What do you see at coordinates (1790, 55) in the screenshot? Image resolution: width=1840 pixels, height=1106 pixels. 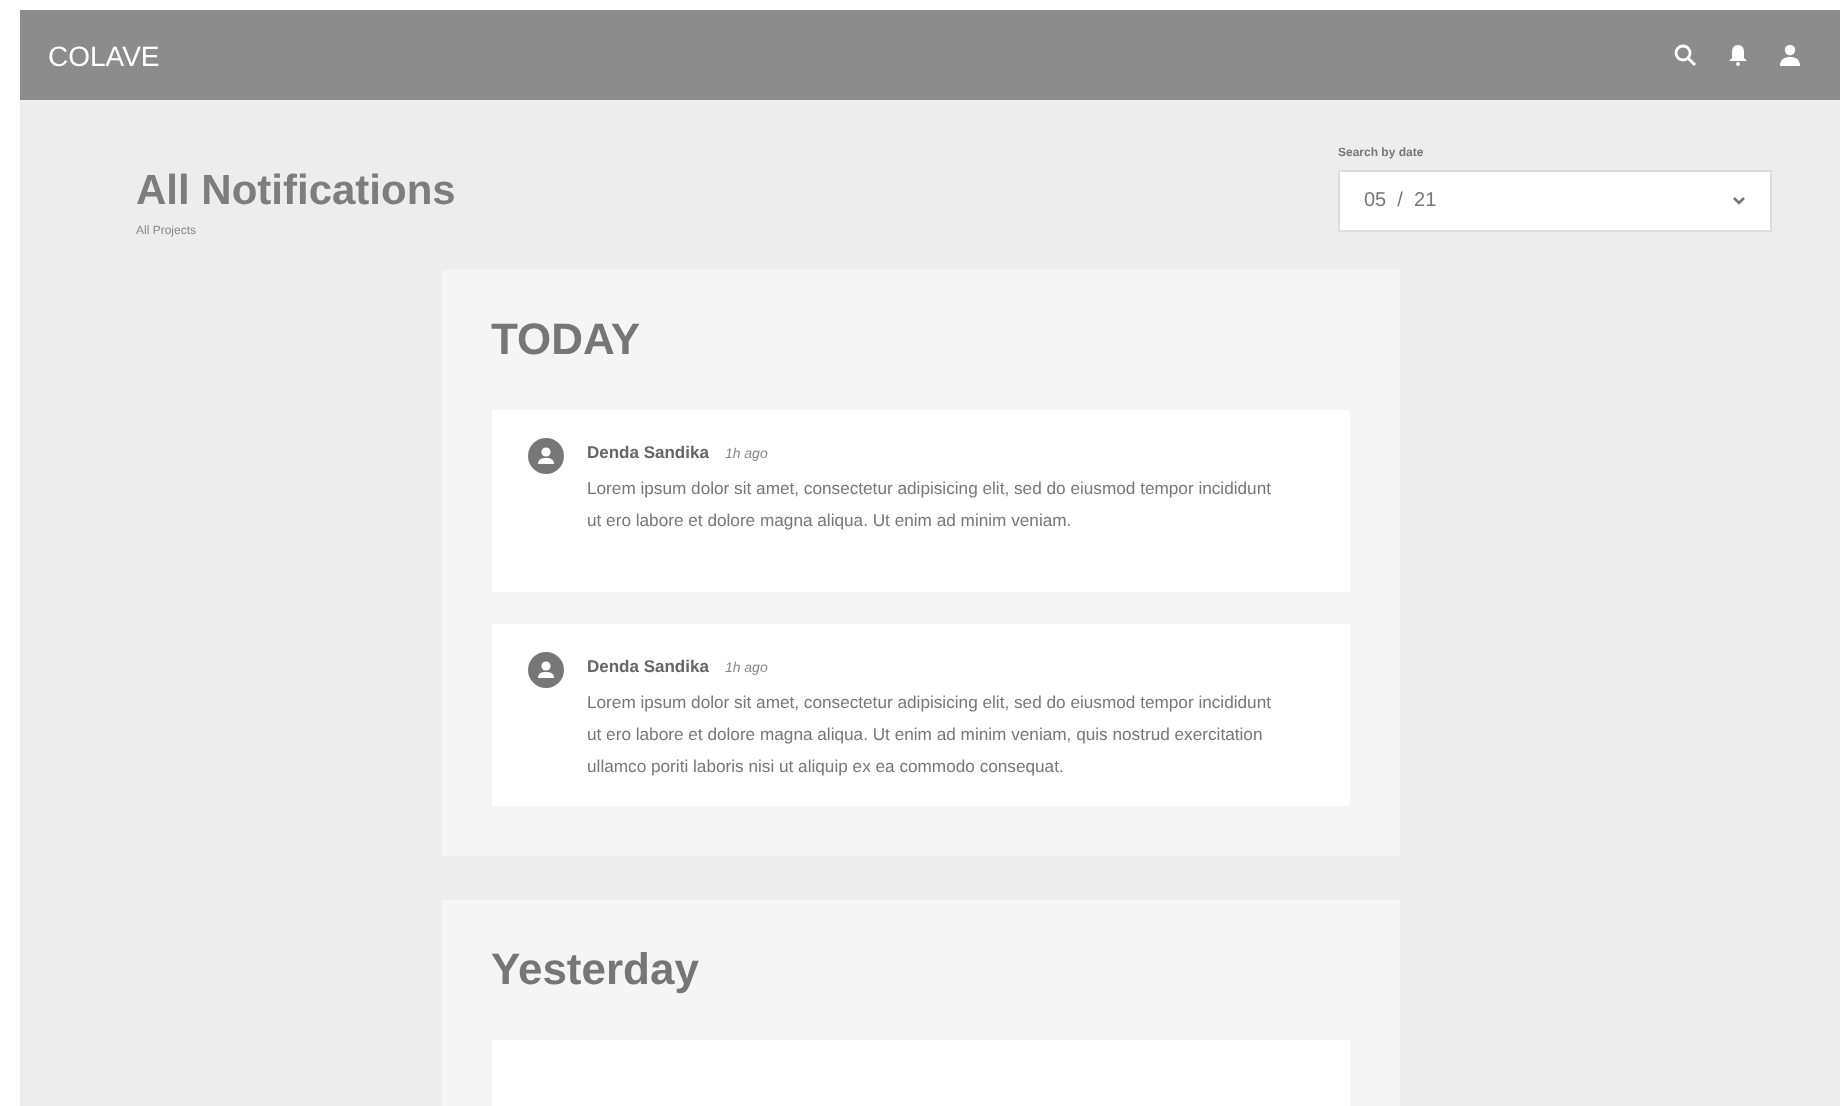 I see `user-icon` at bounding box center [1790, 55].